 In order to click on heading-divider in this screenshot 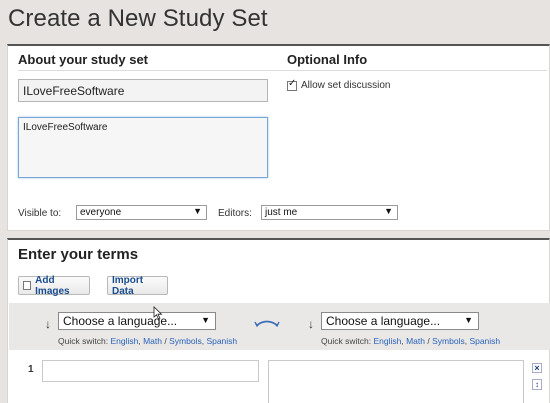, I will do `click(282, 70)`.